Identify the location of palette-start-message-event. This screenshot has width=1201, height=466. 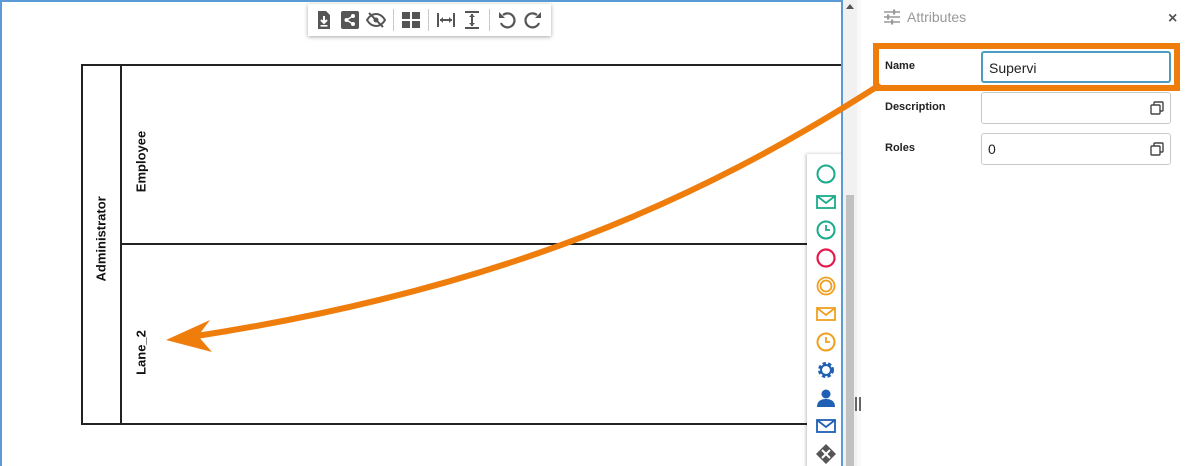
(826, 202).